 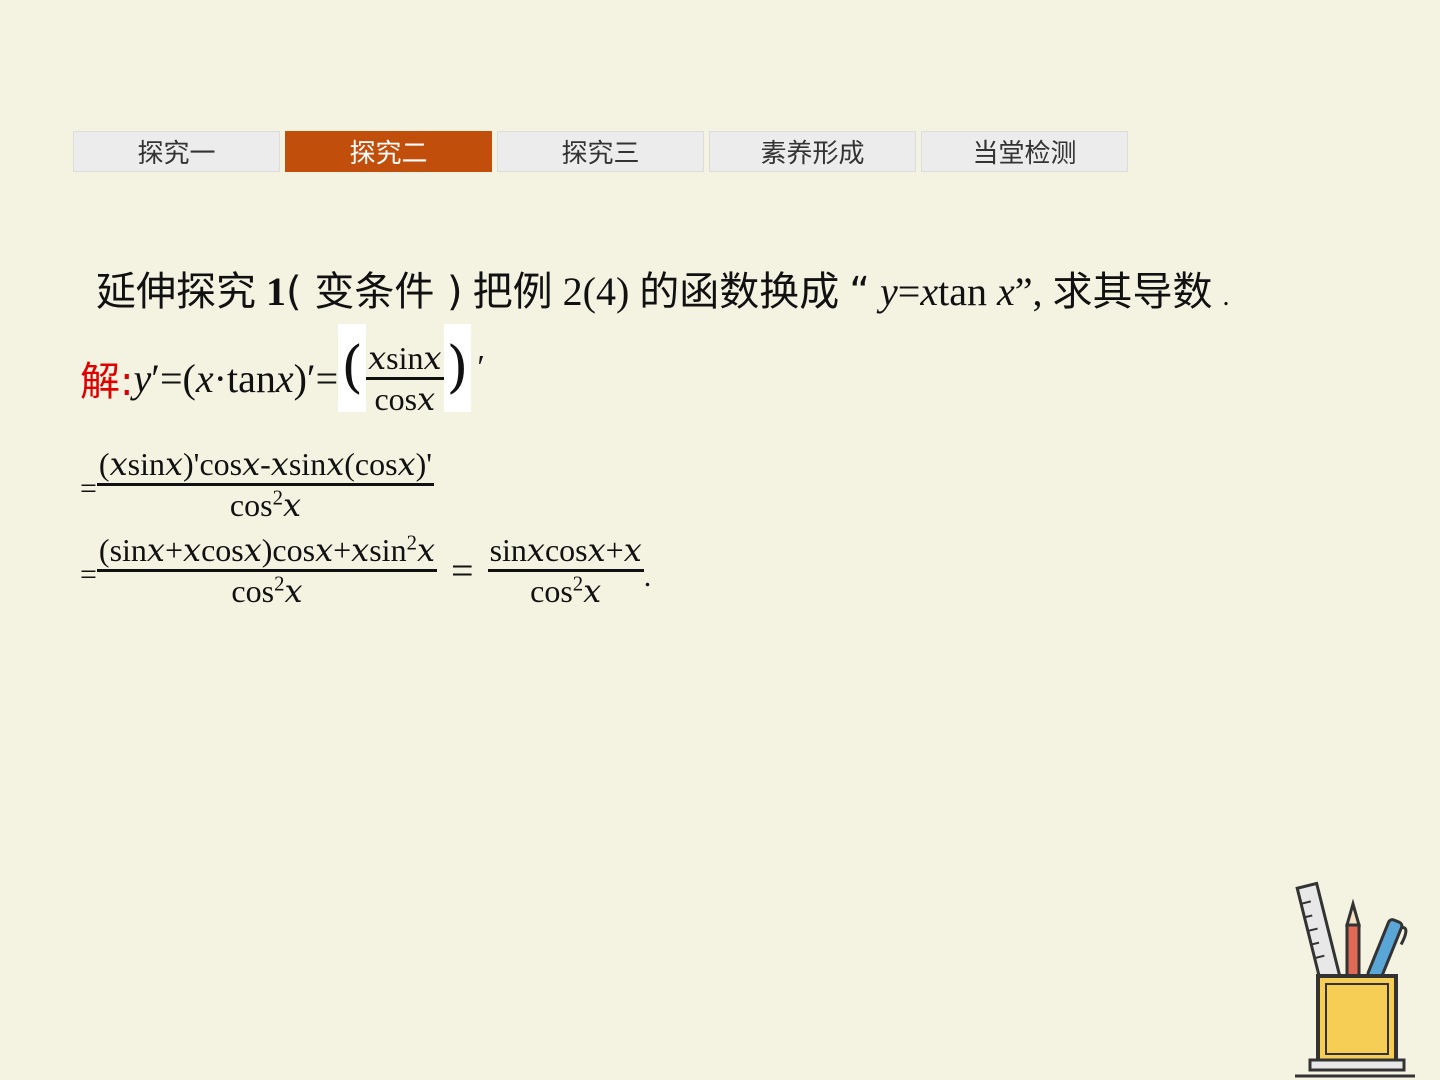 I want to click on sol3-num-b: 𝑥, so click(x=426, y=549).